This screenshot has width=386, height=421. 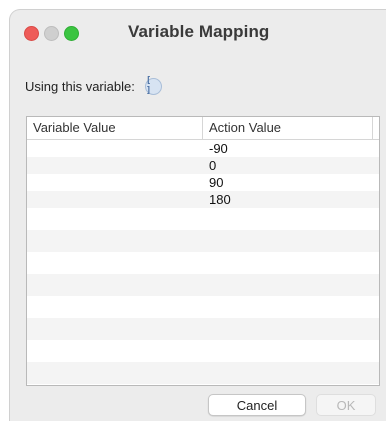 What do you see at coordinates (71, 33) in the screenshot?
I see `zoom-window-button` at bounding box center [71, 33].